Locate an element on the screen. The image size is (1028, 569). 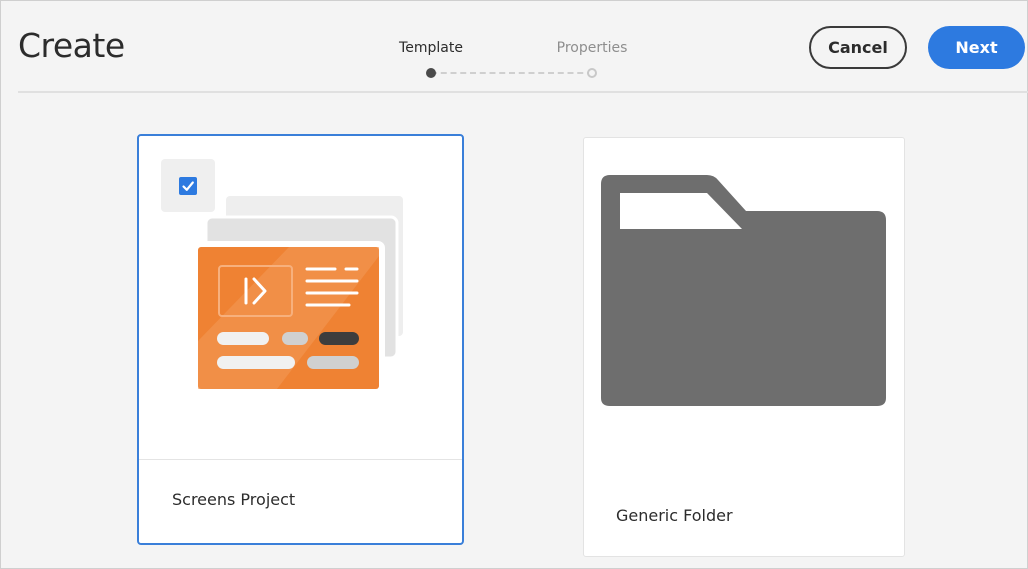
selection-checkbox is located at coordinates (188, 186).